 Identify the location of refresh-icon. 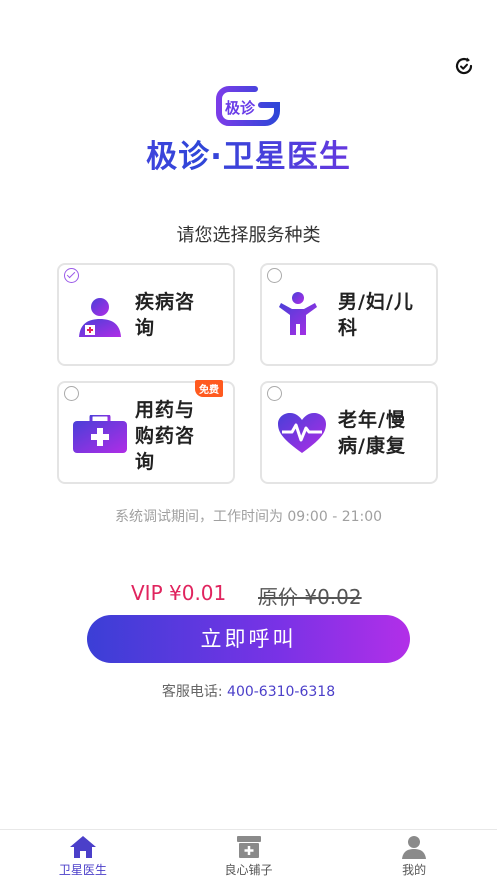
(464, 66).